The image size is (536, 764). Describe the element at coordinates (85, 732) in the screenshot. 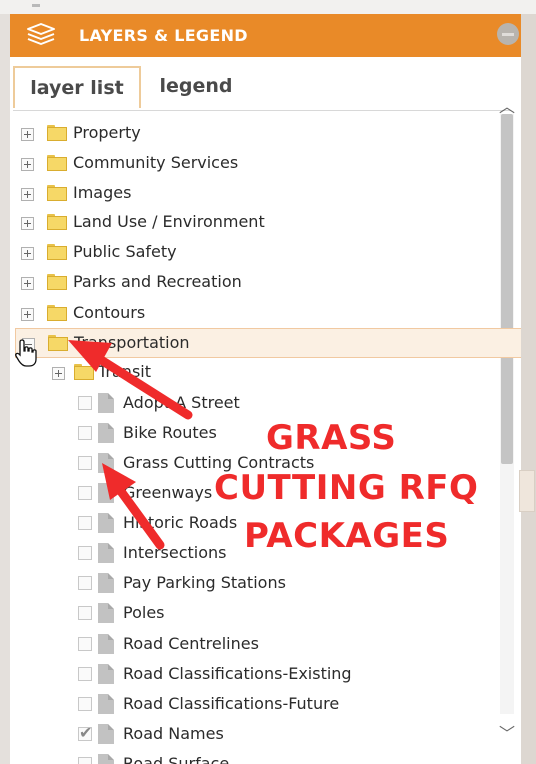

I see `layer-checkbox-checked` at that location.